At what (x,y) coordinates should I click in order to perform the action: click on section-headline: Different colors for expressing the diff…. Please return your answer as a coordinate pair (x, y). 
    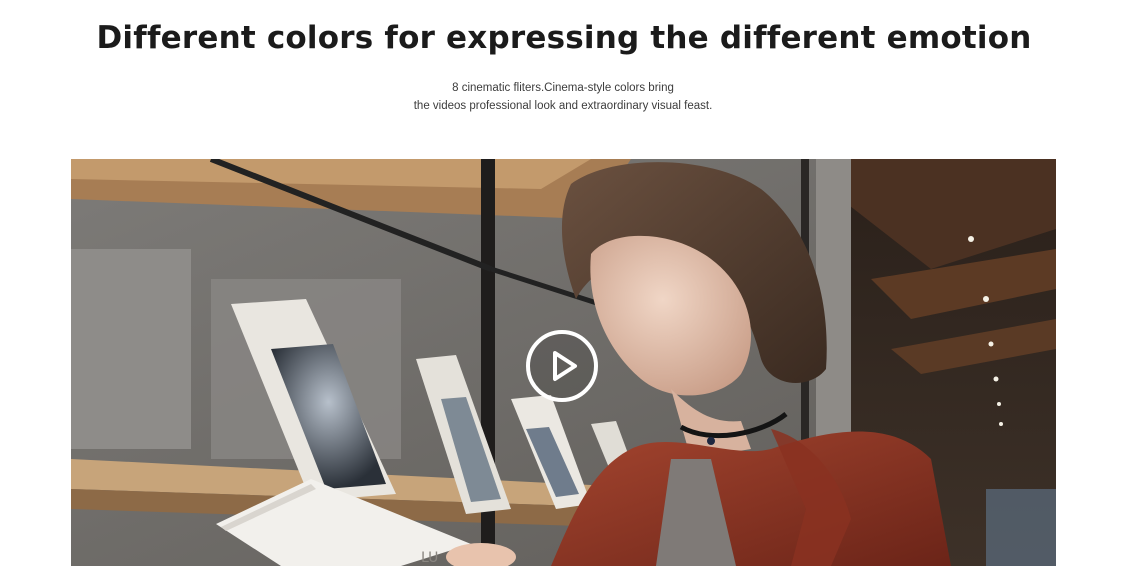
    Looking at the image, I should click on (564, 38).